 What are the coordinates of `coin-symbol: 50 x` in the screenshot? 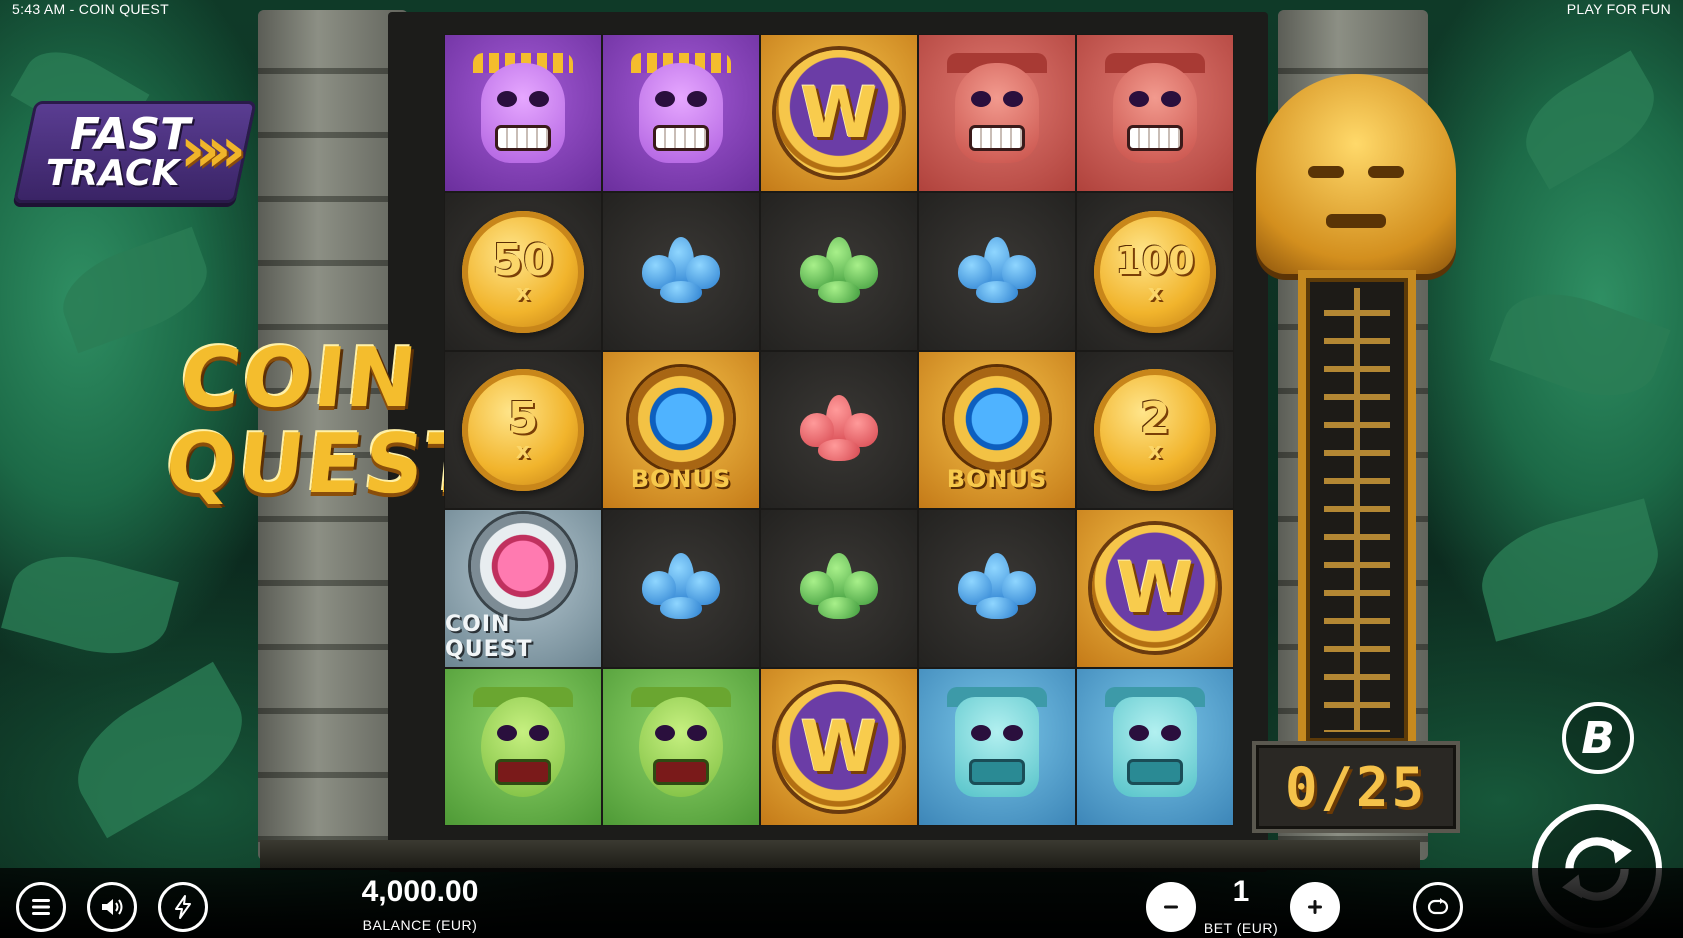 It's located at (523, 271).